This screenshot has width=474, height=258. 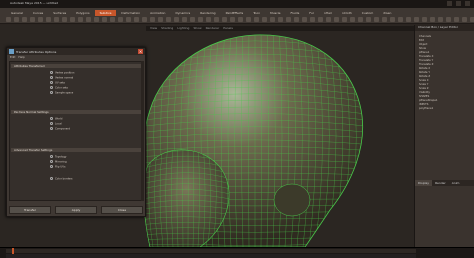 What do you see at coordinates (228, 28) in the screenshot?
I see `viewport-menu-item: Panels` at bounding box center [228, 28].